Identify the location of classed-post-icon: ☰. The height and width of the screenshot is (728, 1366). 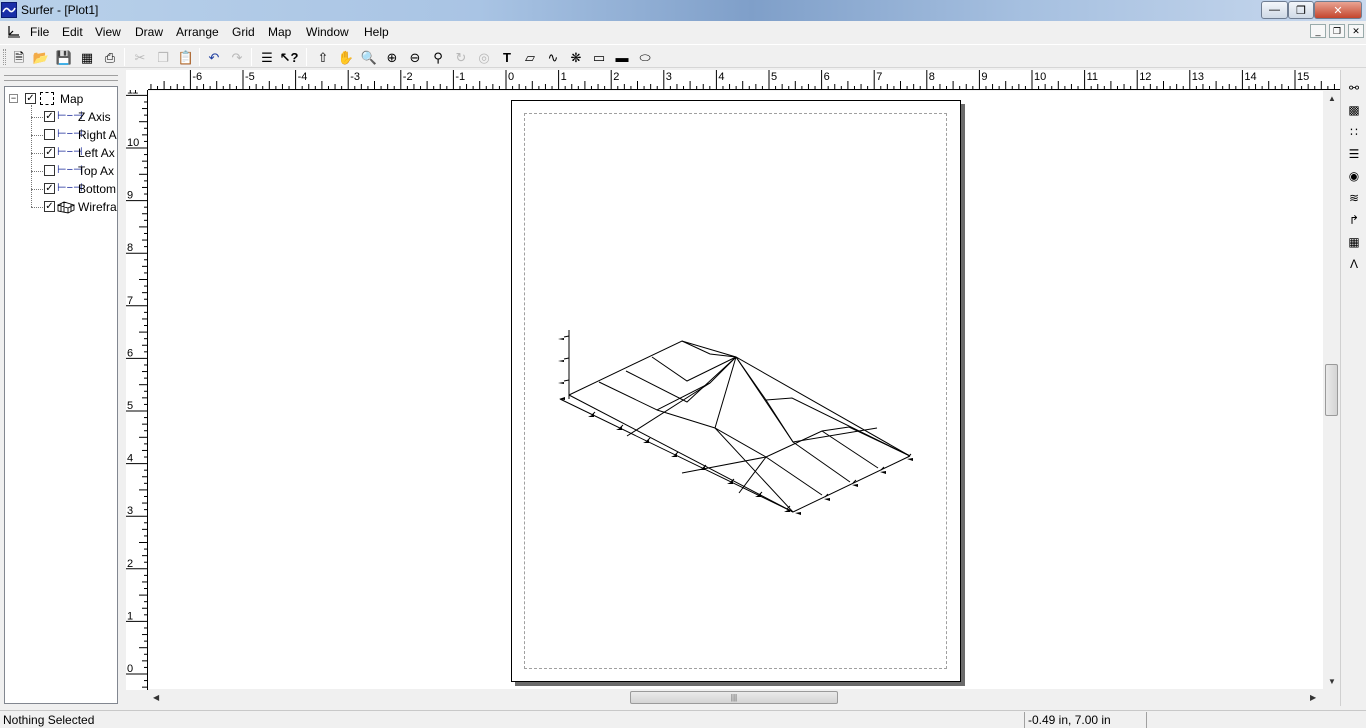
(1354, 154).